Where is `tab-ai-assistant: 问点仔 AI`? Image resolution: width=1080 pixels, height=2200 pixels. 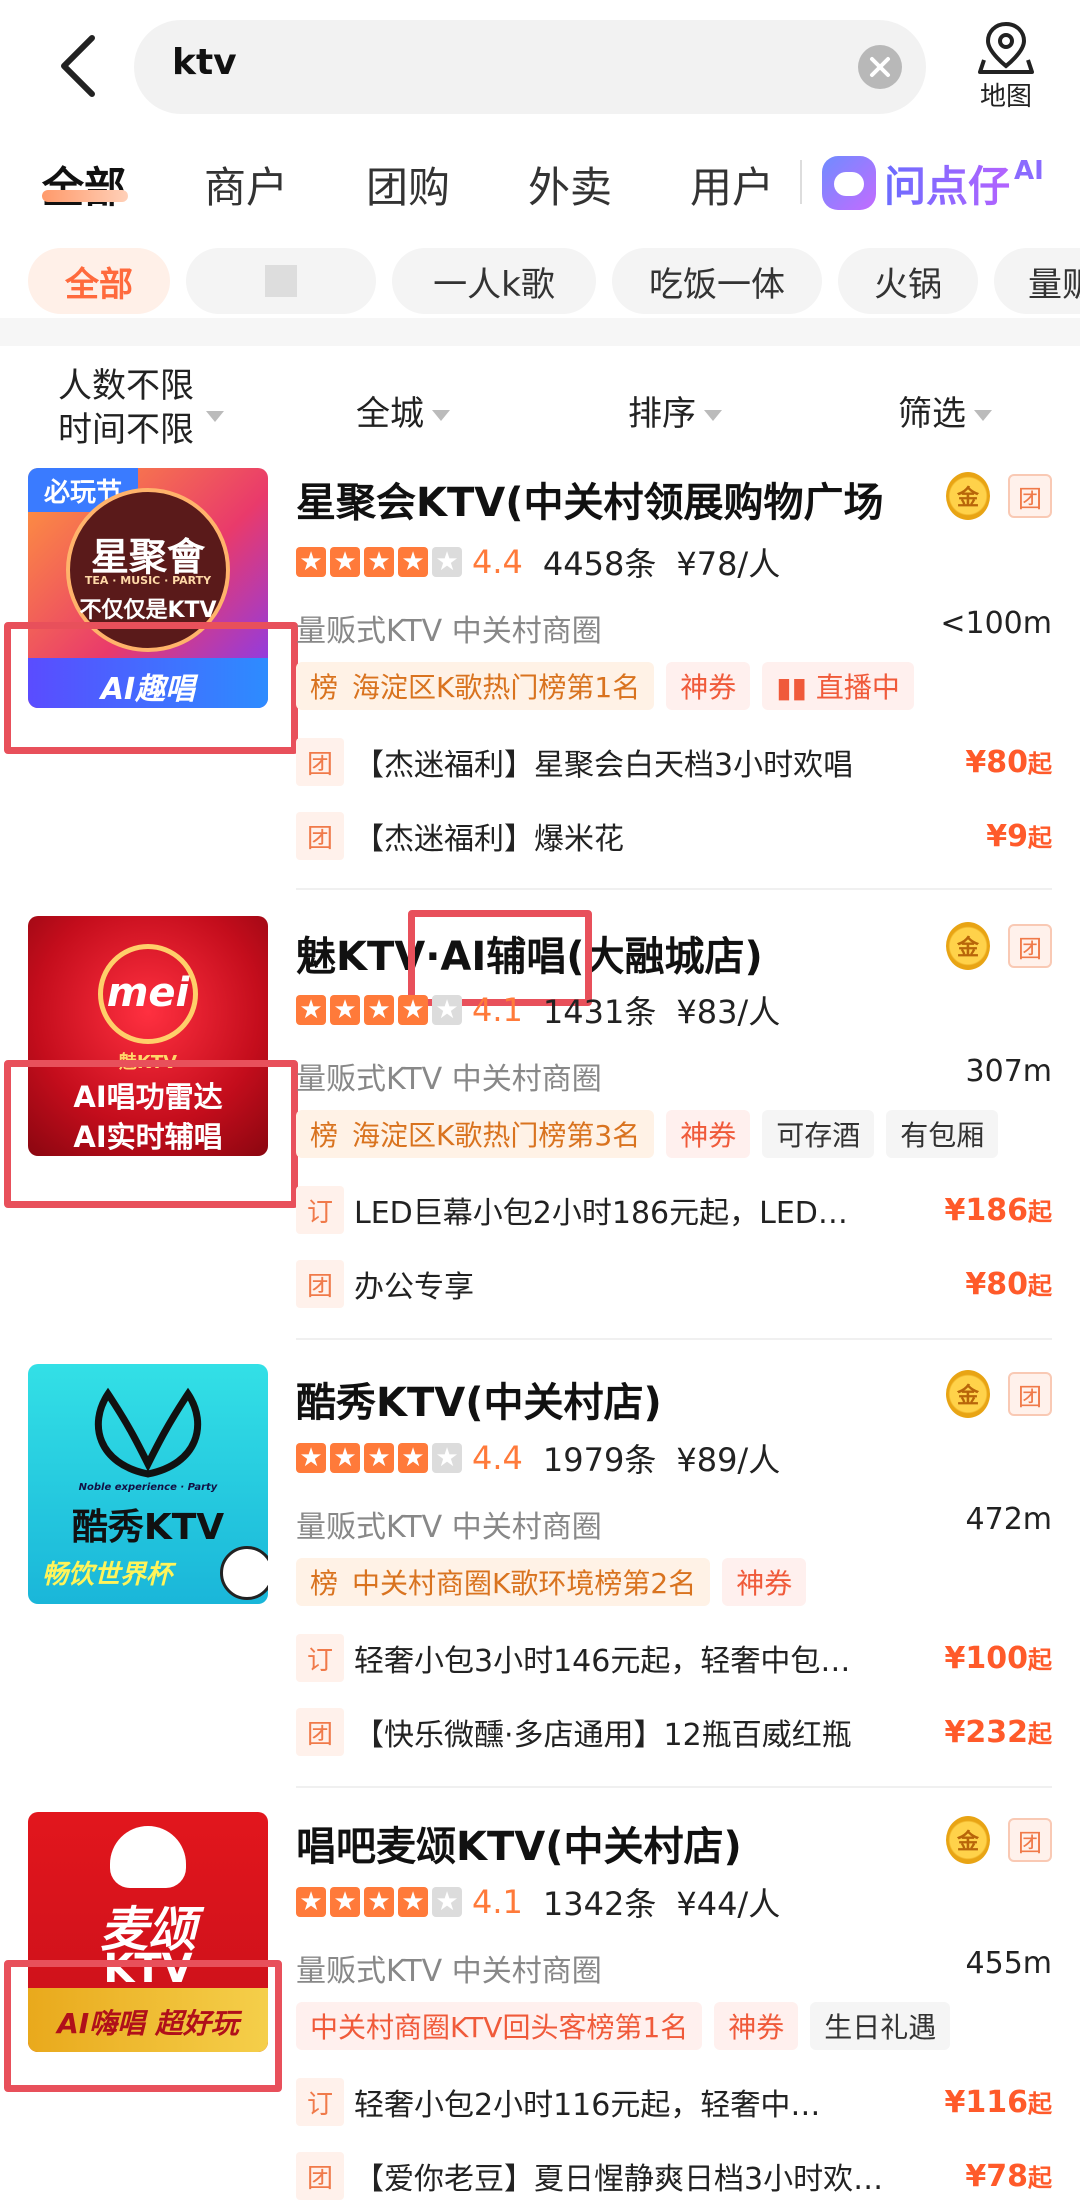 tab-ai-assistant: 问点仔 AI is located at coordinates (933, 183).